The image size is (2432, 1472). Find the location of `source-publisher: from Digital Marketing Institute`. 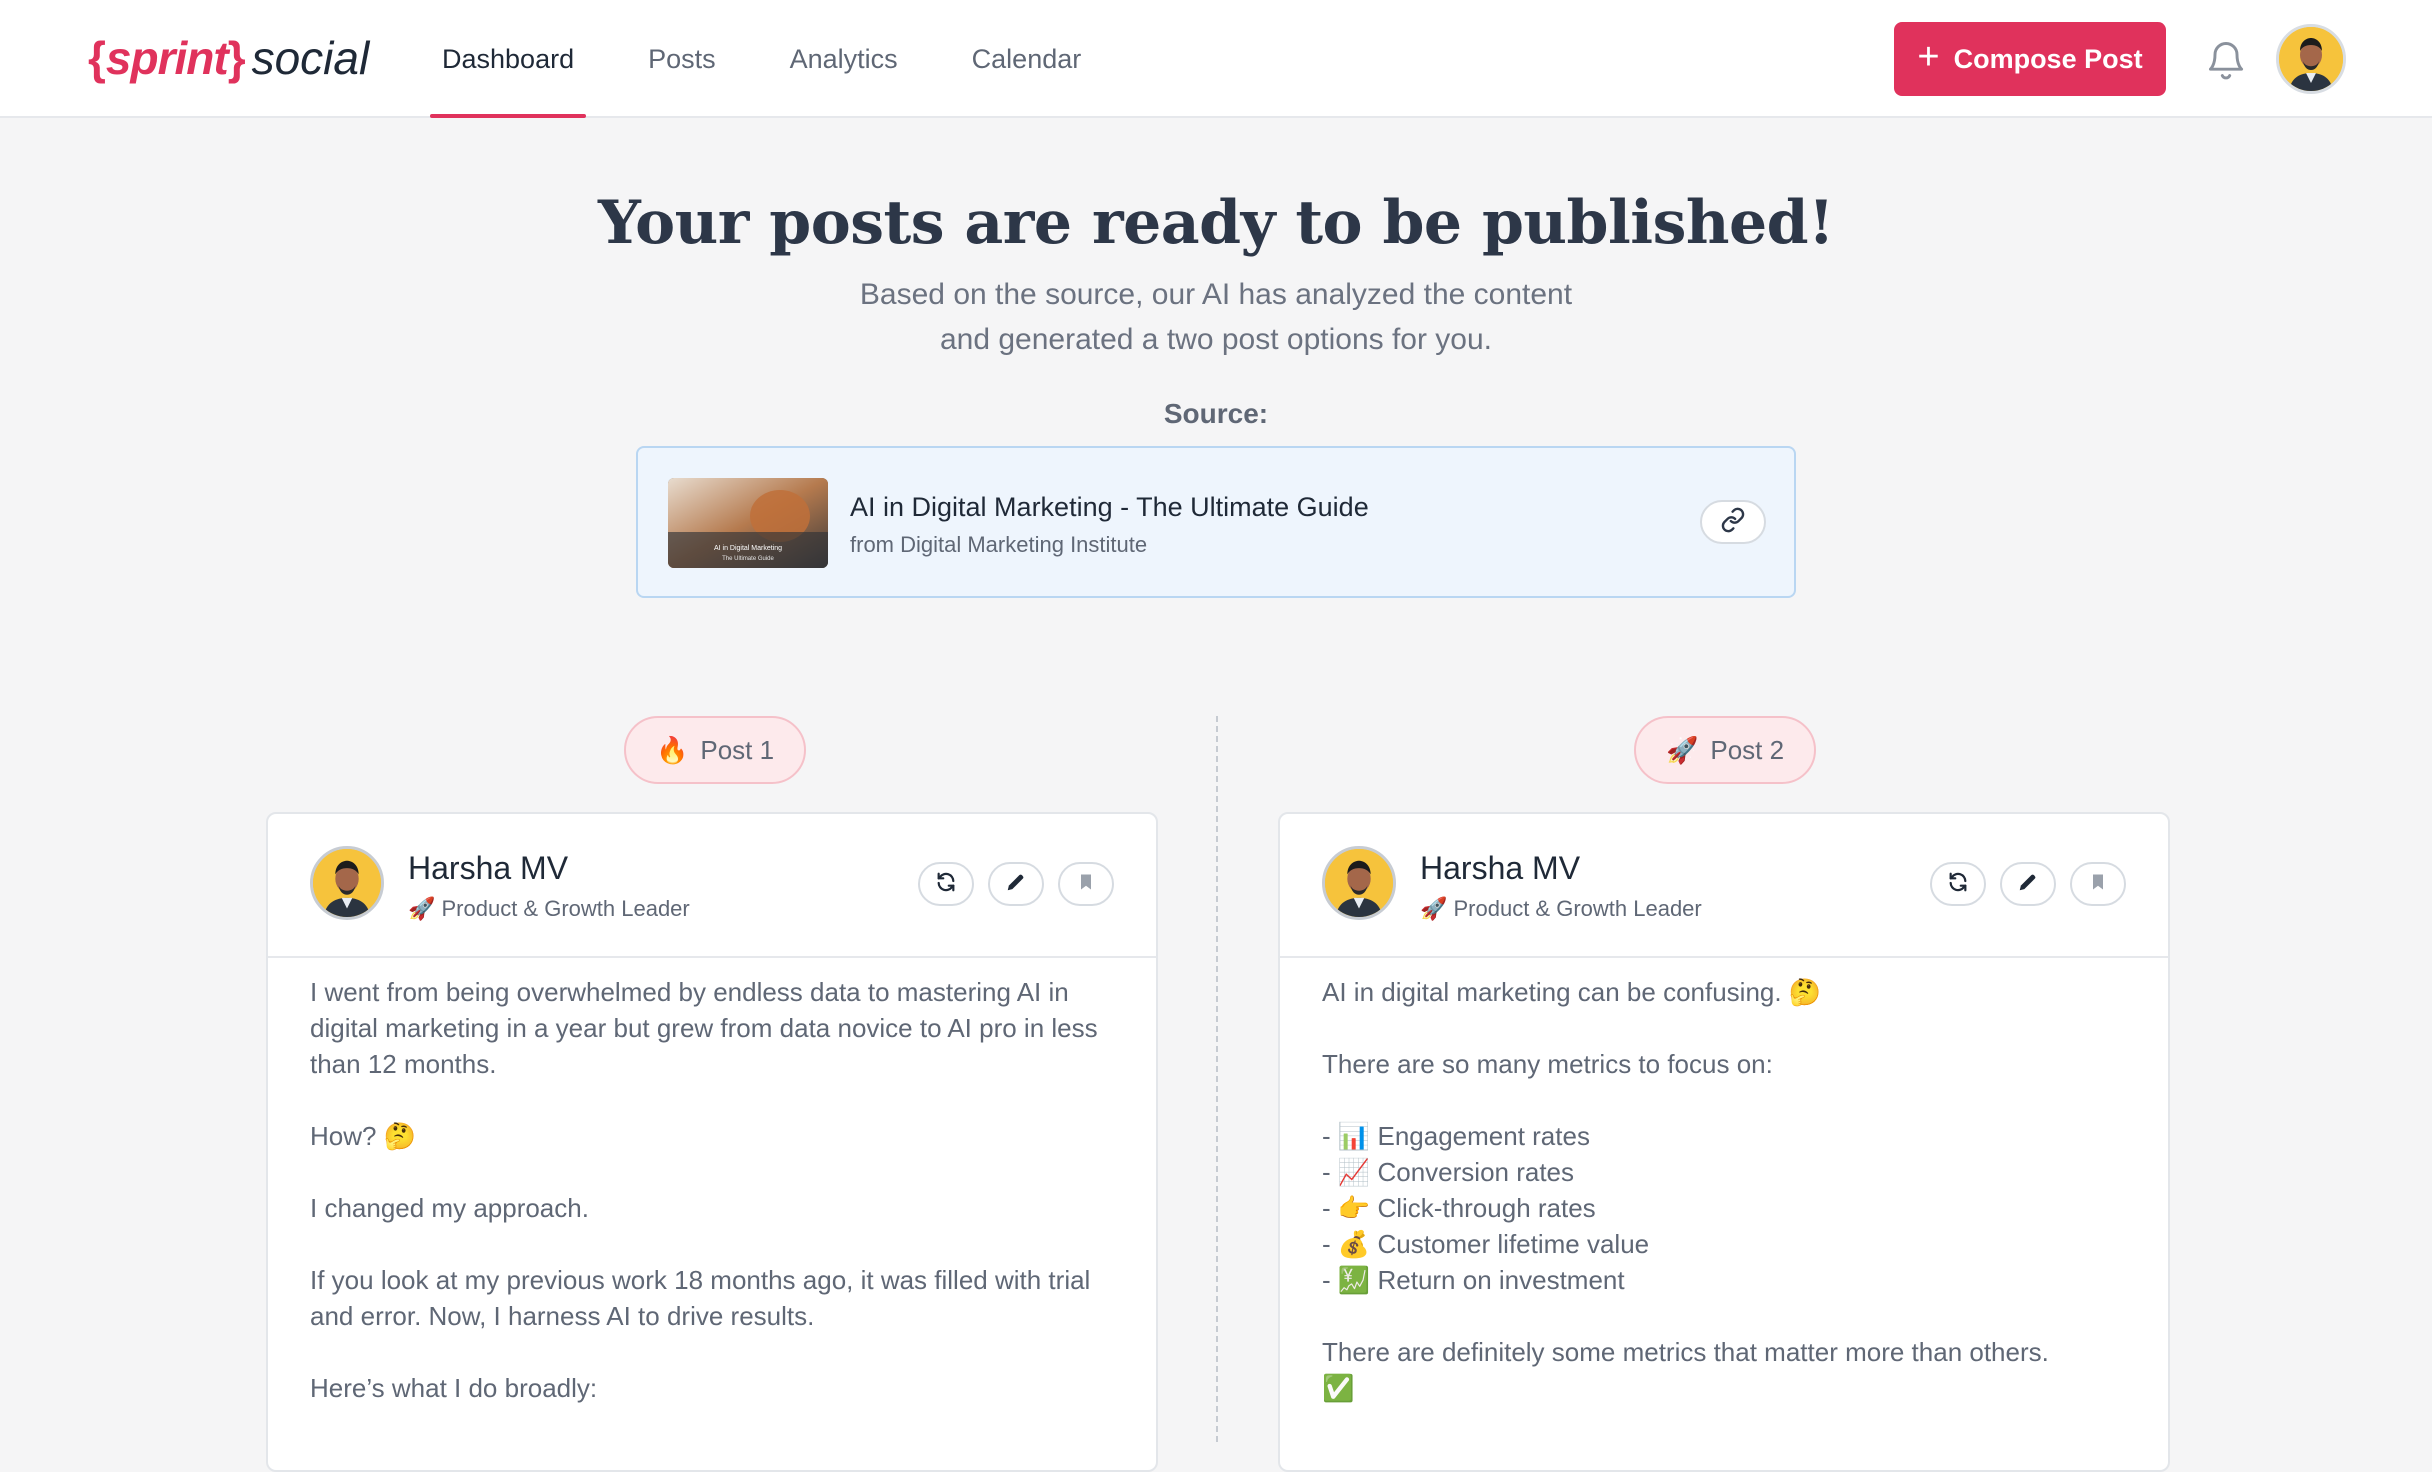

source-publisher: from Digital Marketing Institute is located at coordinates (999, 544).